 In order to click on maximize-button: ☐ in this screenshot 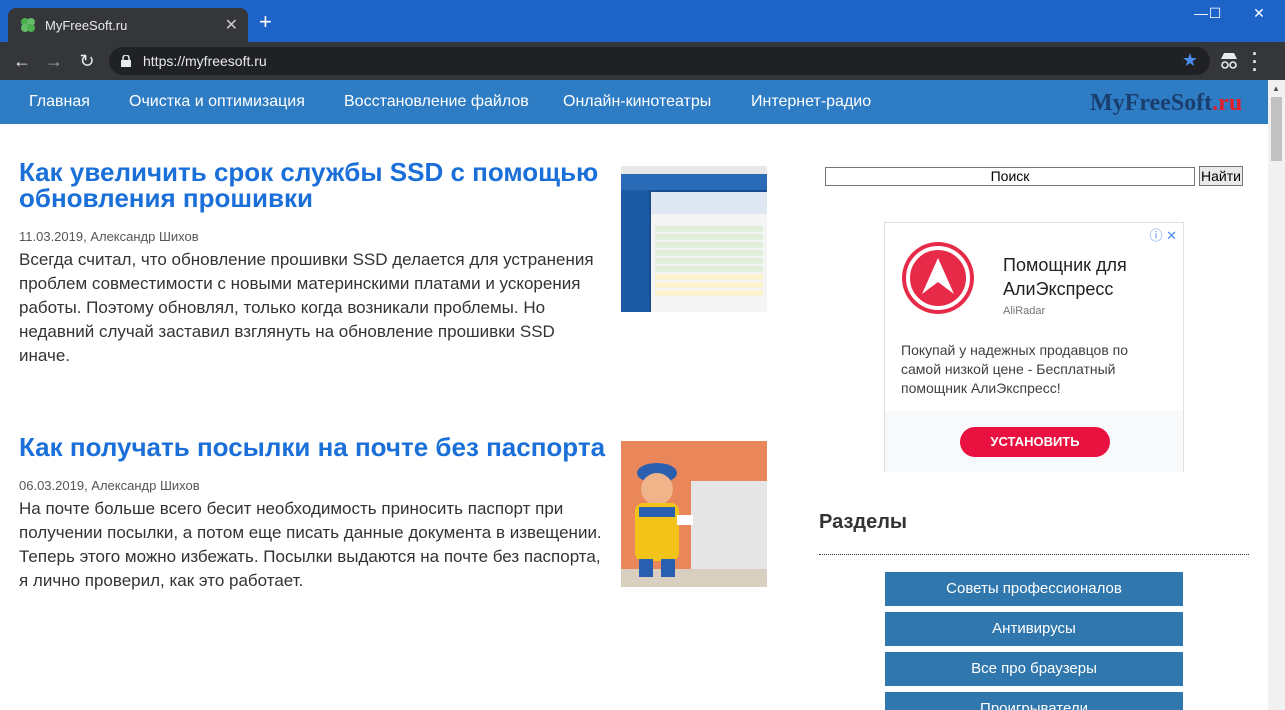, I will do `click(1215, 13)`.